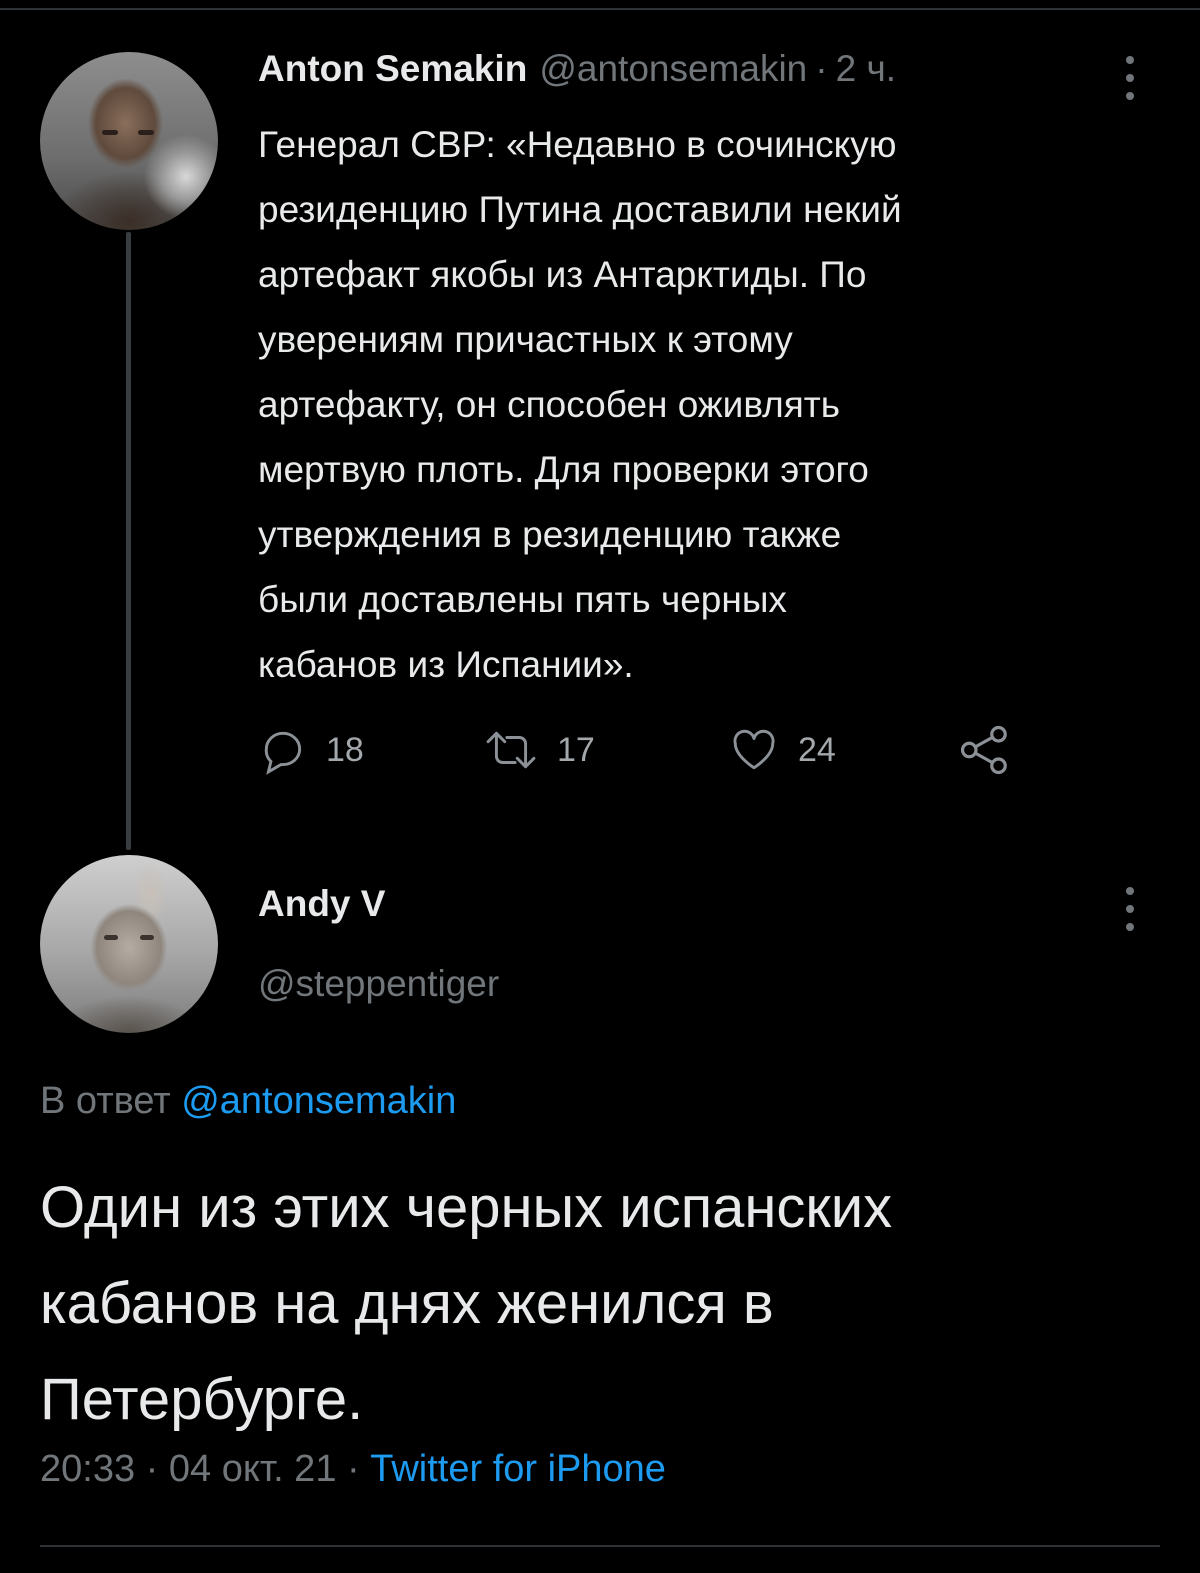 The width and height of the screenshot is (1200, 1573). Describe the element at coordinates (668, 750) in the screenshot. I see `tweet-actions: 18 17 24` at that location.